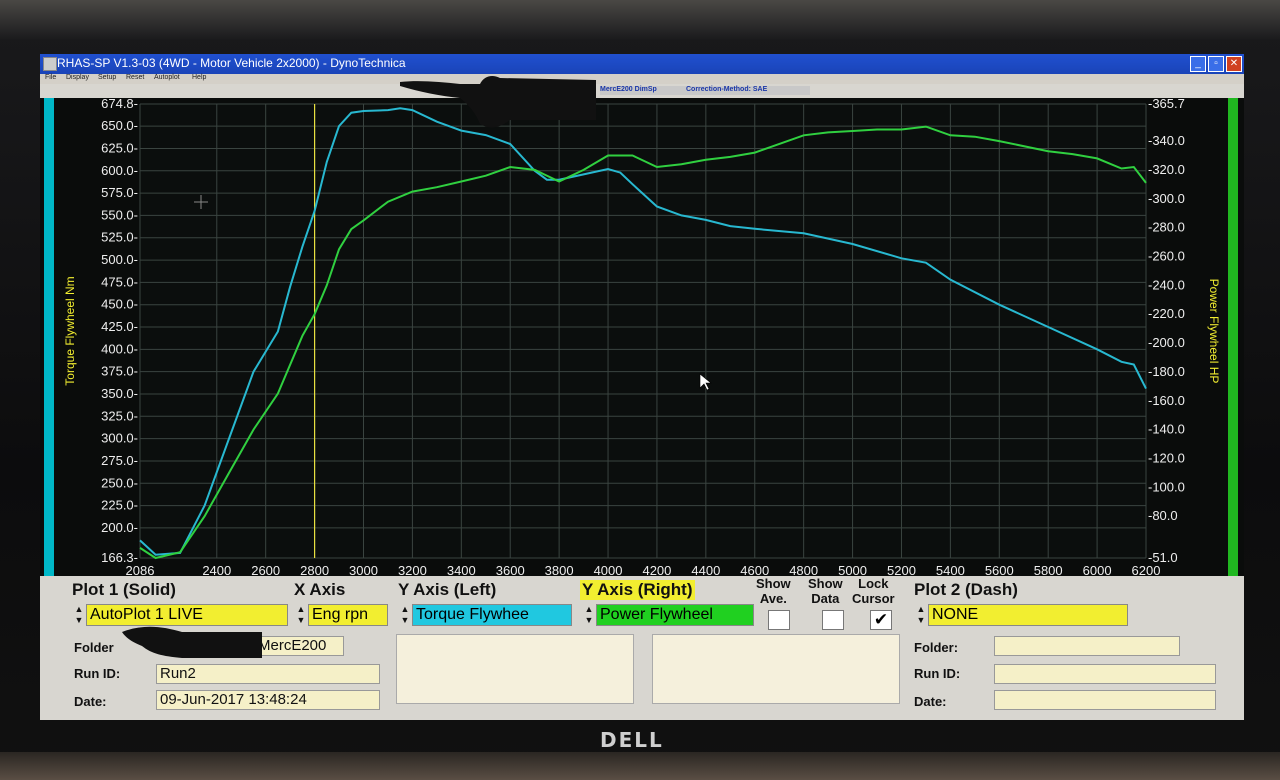 The image size is (1280, 780). Describe the element at coordinates (320, 589) in the screenshot. I see `xaxis-label: X Axis` at that location.